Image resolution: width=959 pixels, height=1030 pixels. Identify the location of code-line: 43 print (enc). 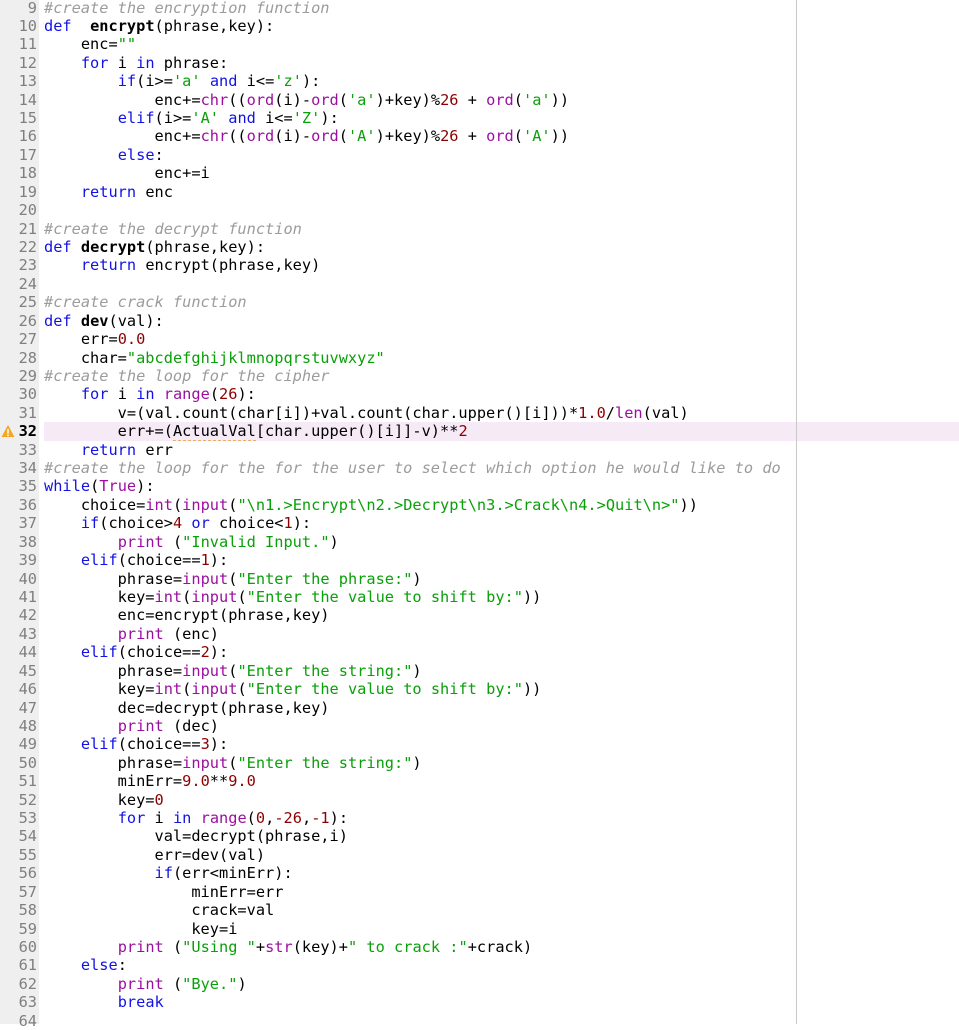
(479, 634).